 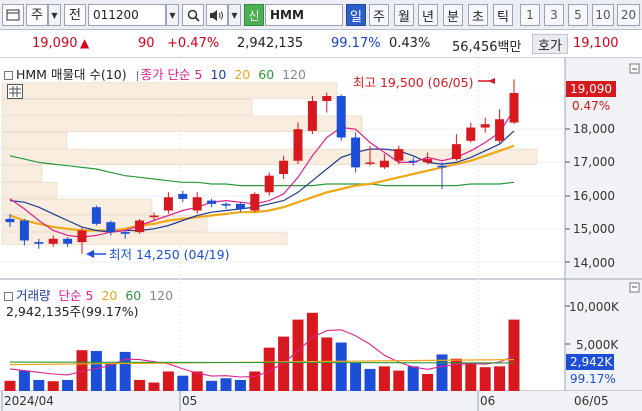 What do you see at coordinates (8, 75) in the screenshot?
I see `legend-box-icon` at bounding box center [8, 75].